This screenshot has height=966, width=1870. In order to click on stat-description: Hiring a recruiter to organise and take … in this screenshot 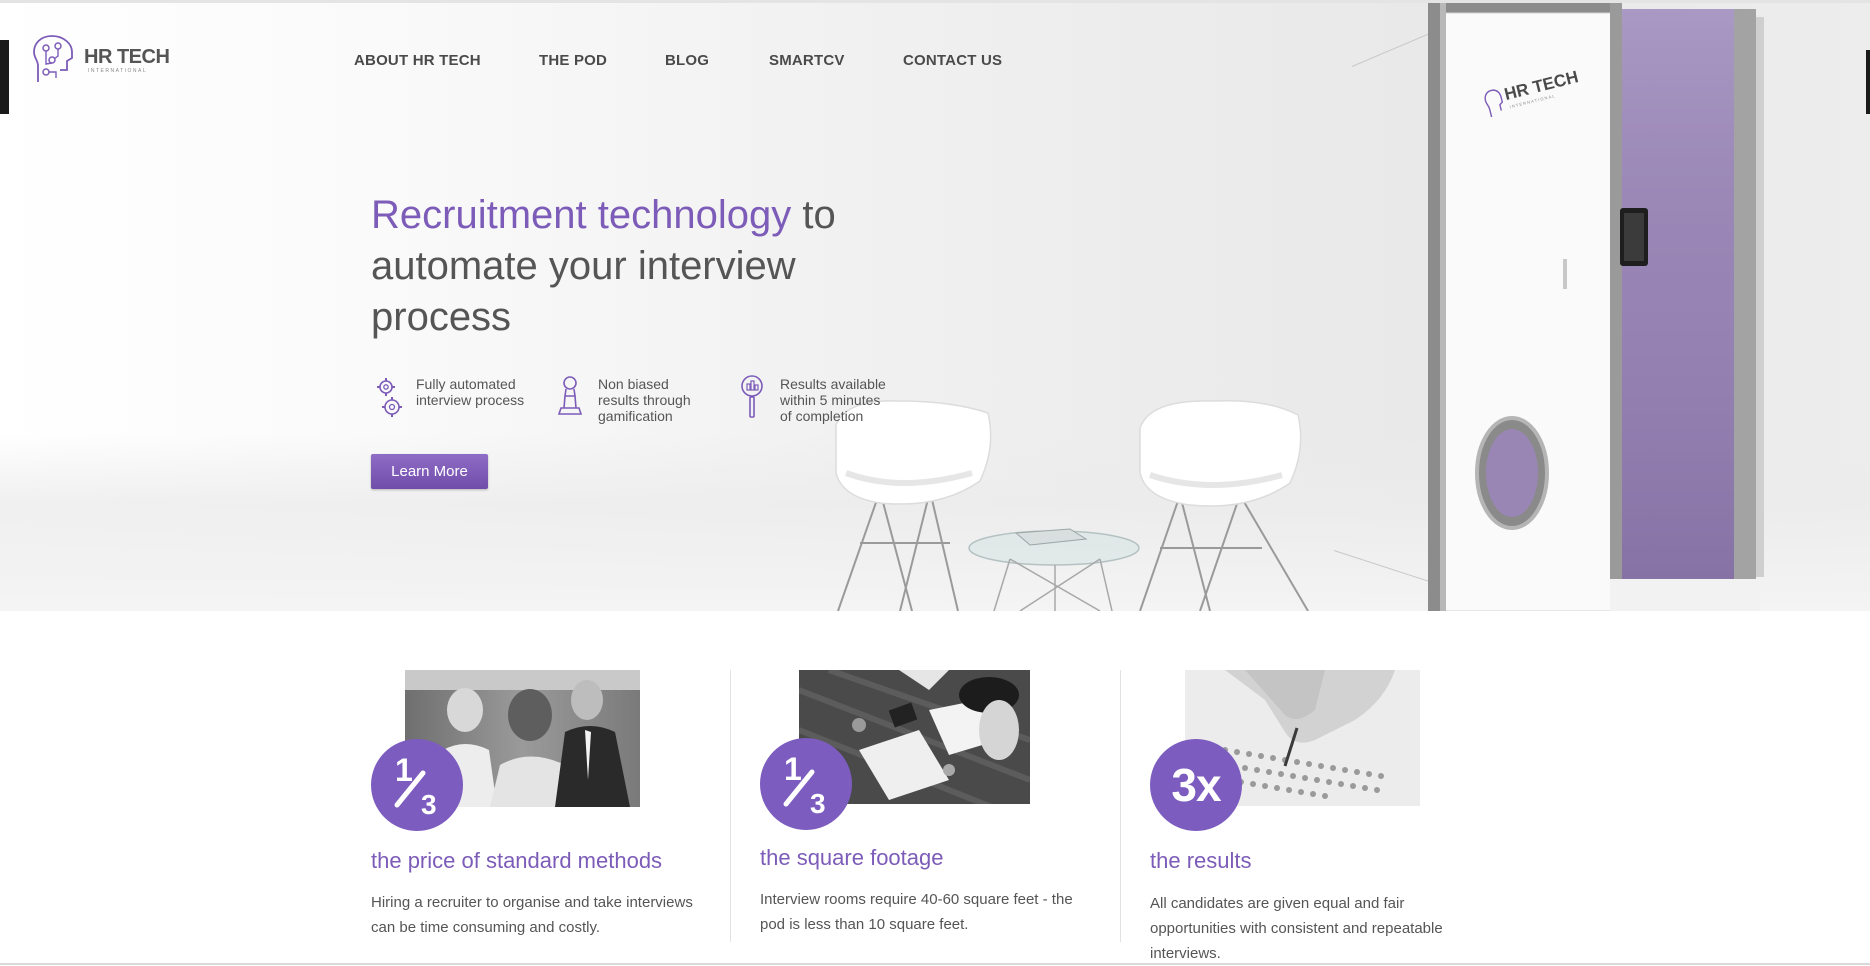, I will do `click(532, 915)`.